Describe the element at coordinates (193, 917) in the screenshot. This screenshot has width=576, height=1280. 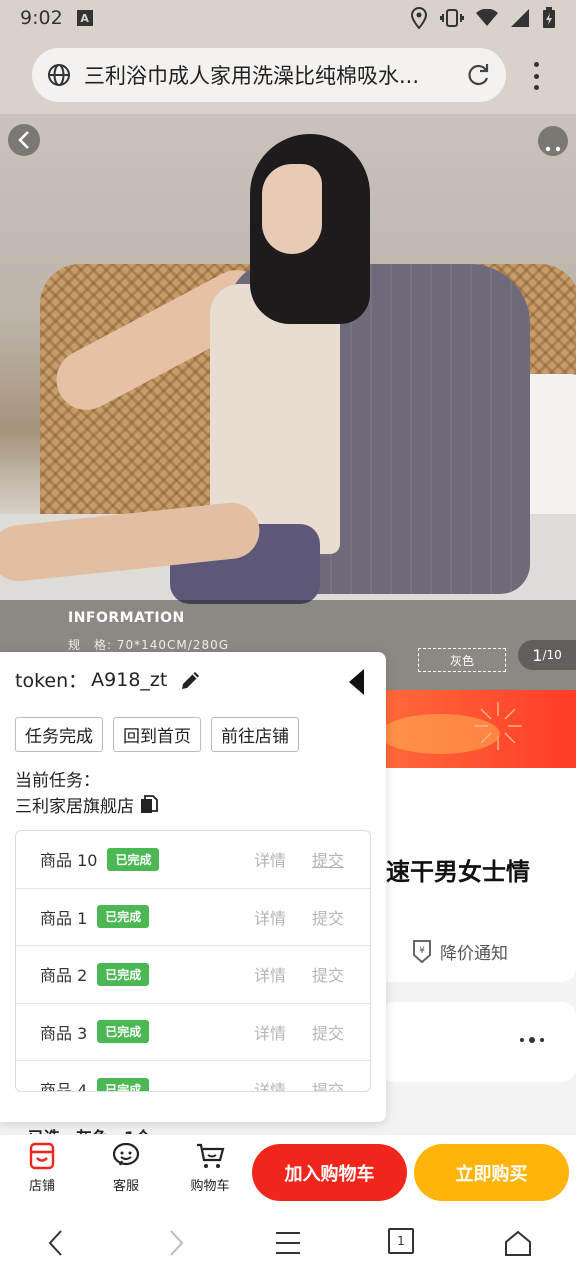
I see `list-item: 商品 1 已完成 详情 提交` at that location.